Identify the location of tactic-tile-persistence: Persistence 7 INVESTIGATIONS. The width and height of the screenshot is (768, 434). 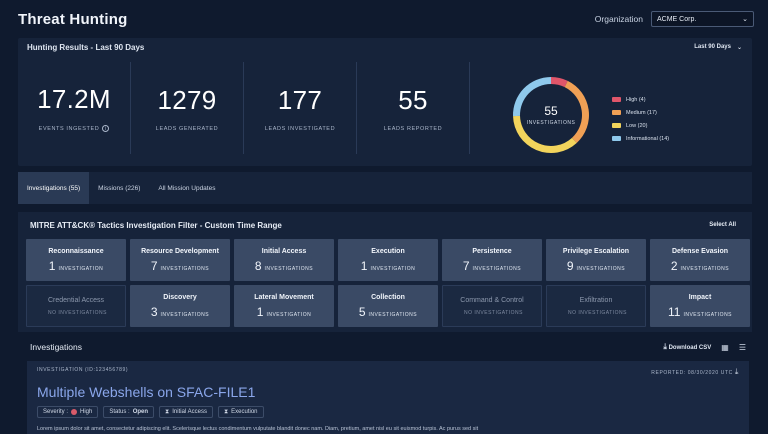
(492, 260).